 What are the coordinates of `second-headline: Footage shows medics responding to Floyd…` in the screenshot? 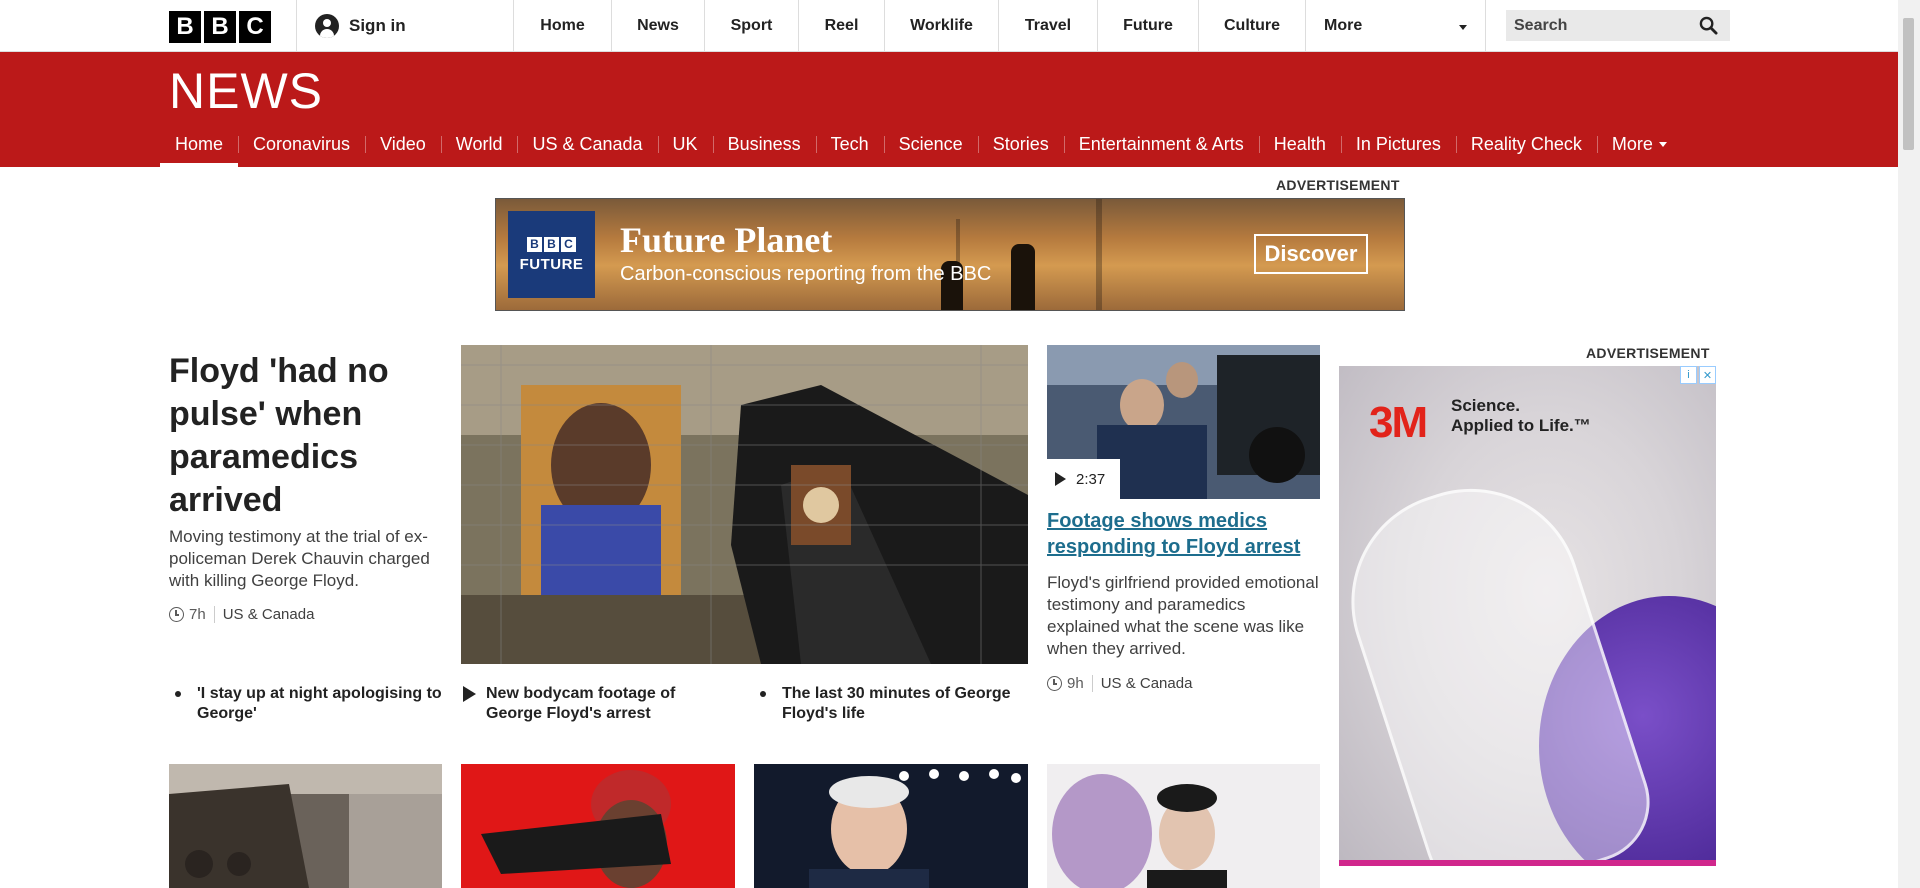 It's located at (1183, 534).